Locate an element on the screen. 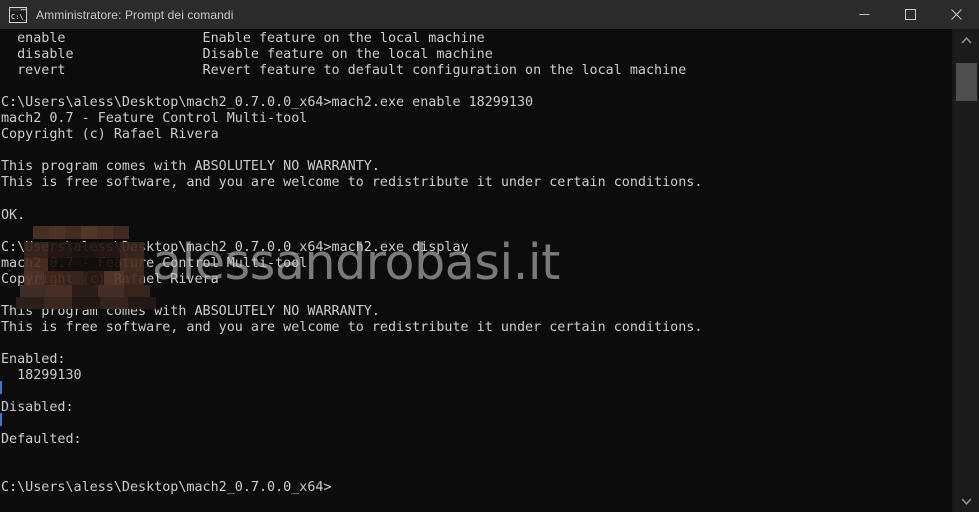 This screenshot has height=512, width=979. terminal-line: Disabled: is located at coordinates (37, 408).